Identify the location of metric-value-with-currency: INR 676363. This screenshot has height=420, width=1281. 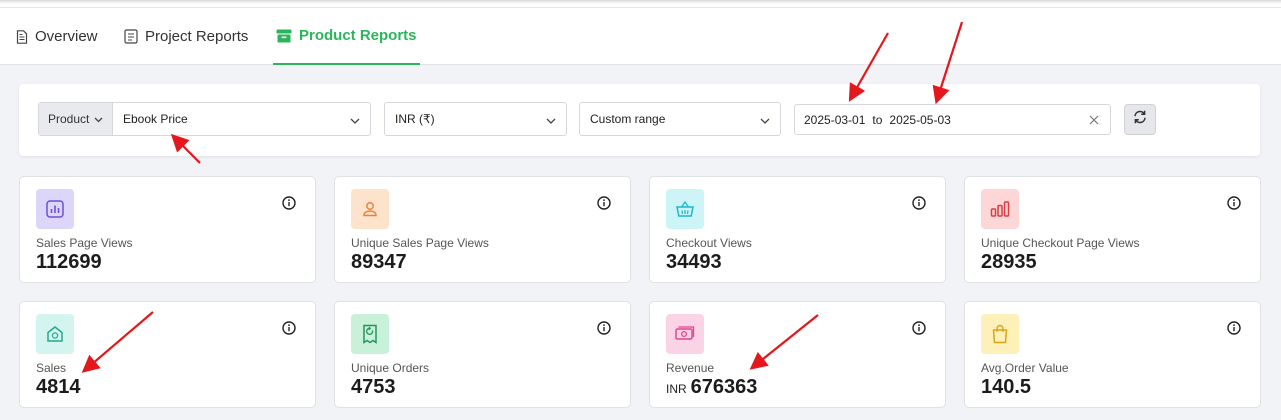
(711, 387).